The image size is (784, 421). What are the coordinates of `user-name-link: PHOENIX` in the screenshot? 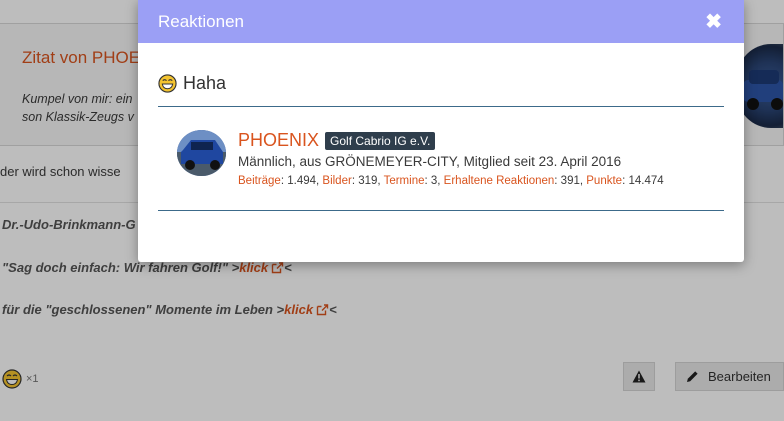 It's located at (278, 140).